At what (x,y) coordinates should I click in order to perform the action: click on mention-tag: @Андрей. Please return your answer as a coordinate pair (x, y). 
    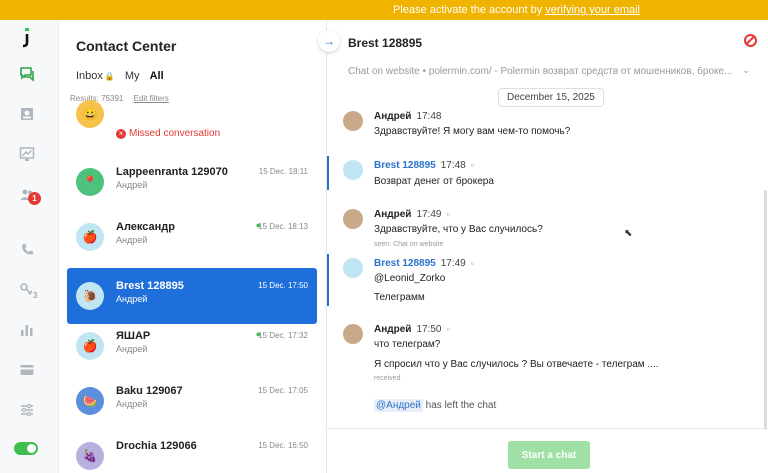
    Looking at the image, I should click on (398, 405).